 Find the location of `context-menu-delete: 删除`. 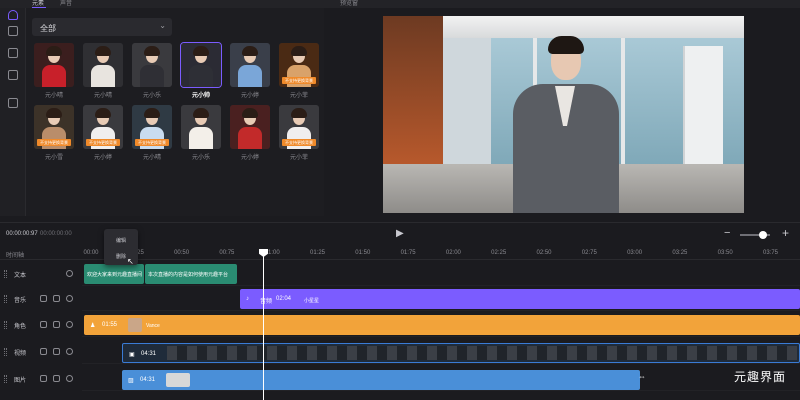

context-menu-delete: 删除 is located at coordinates (121, 256).